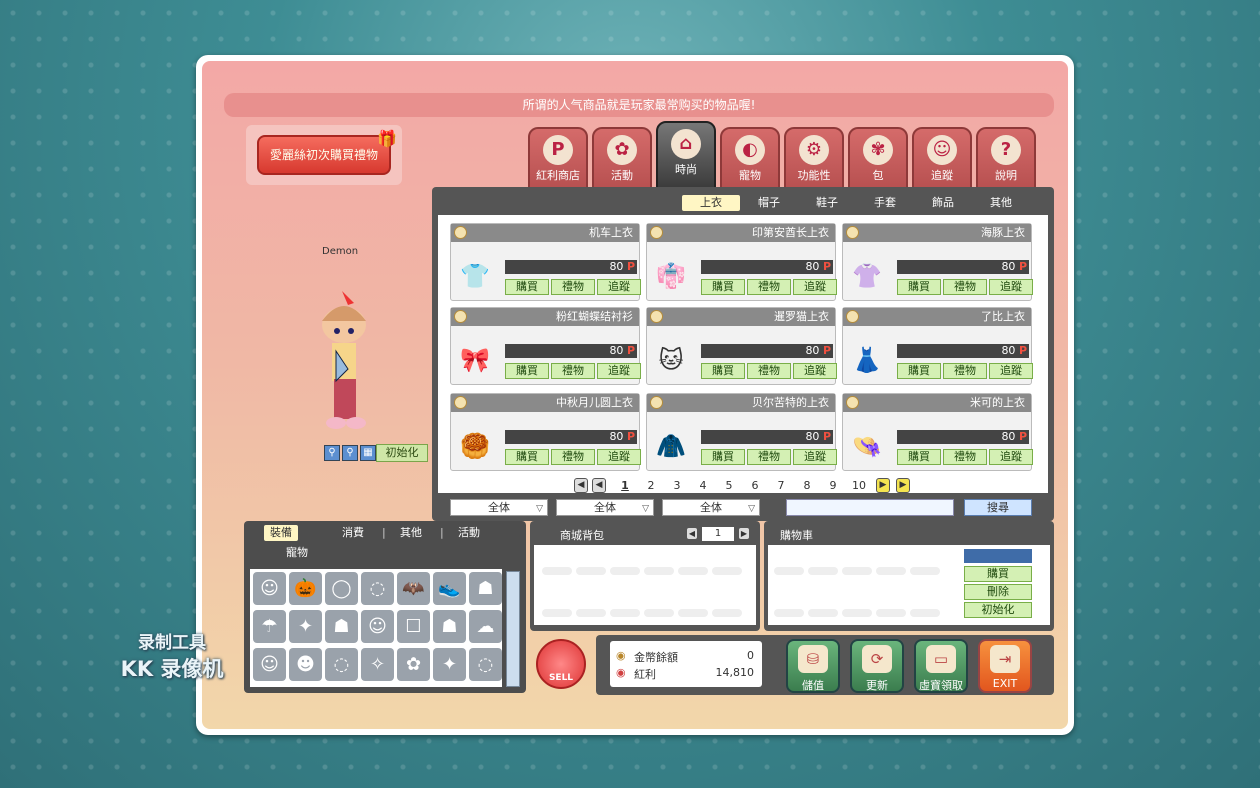  Describe the element at coordinates (1001, 203) in the screenshot. I see `subtab-other: 其他` at that location.